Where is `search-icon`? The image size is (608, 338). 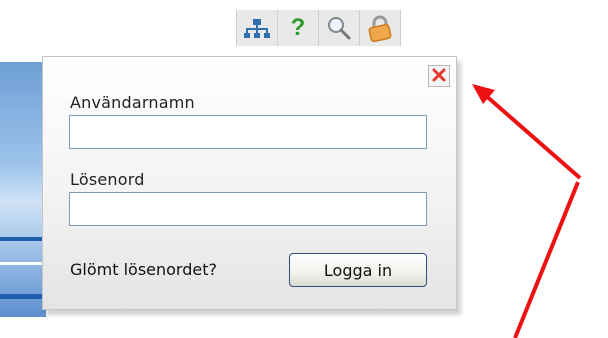
search-icon is located at coordinates (339, 28).